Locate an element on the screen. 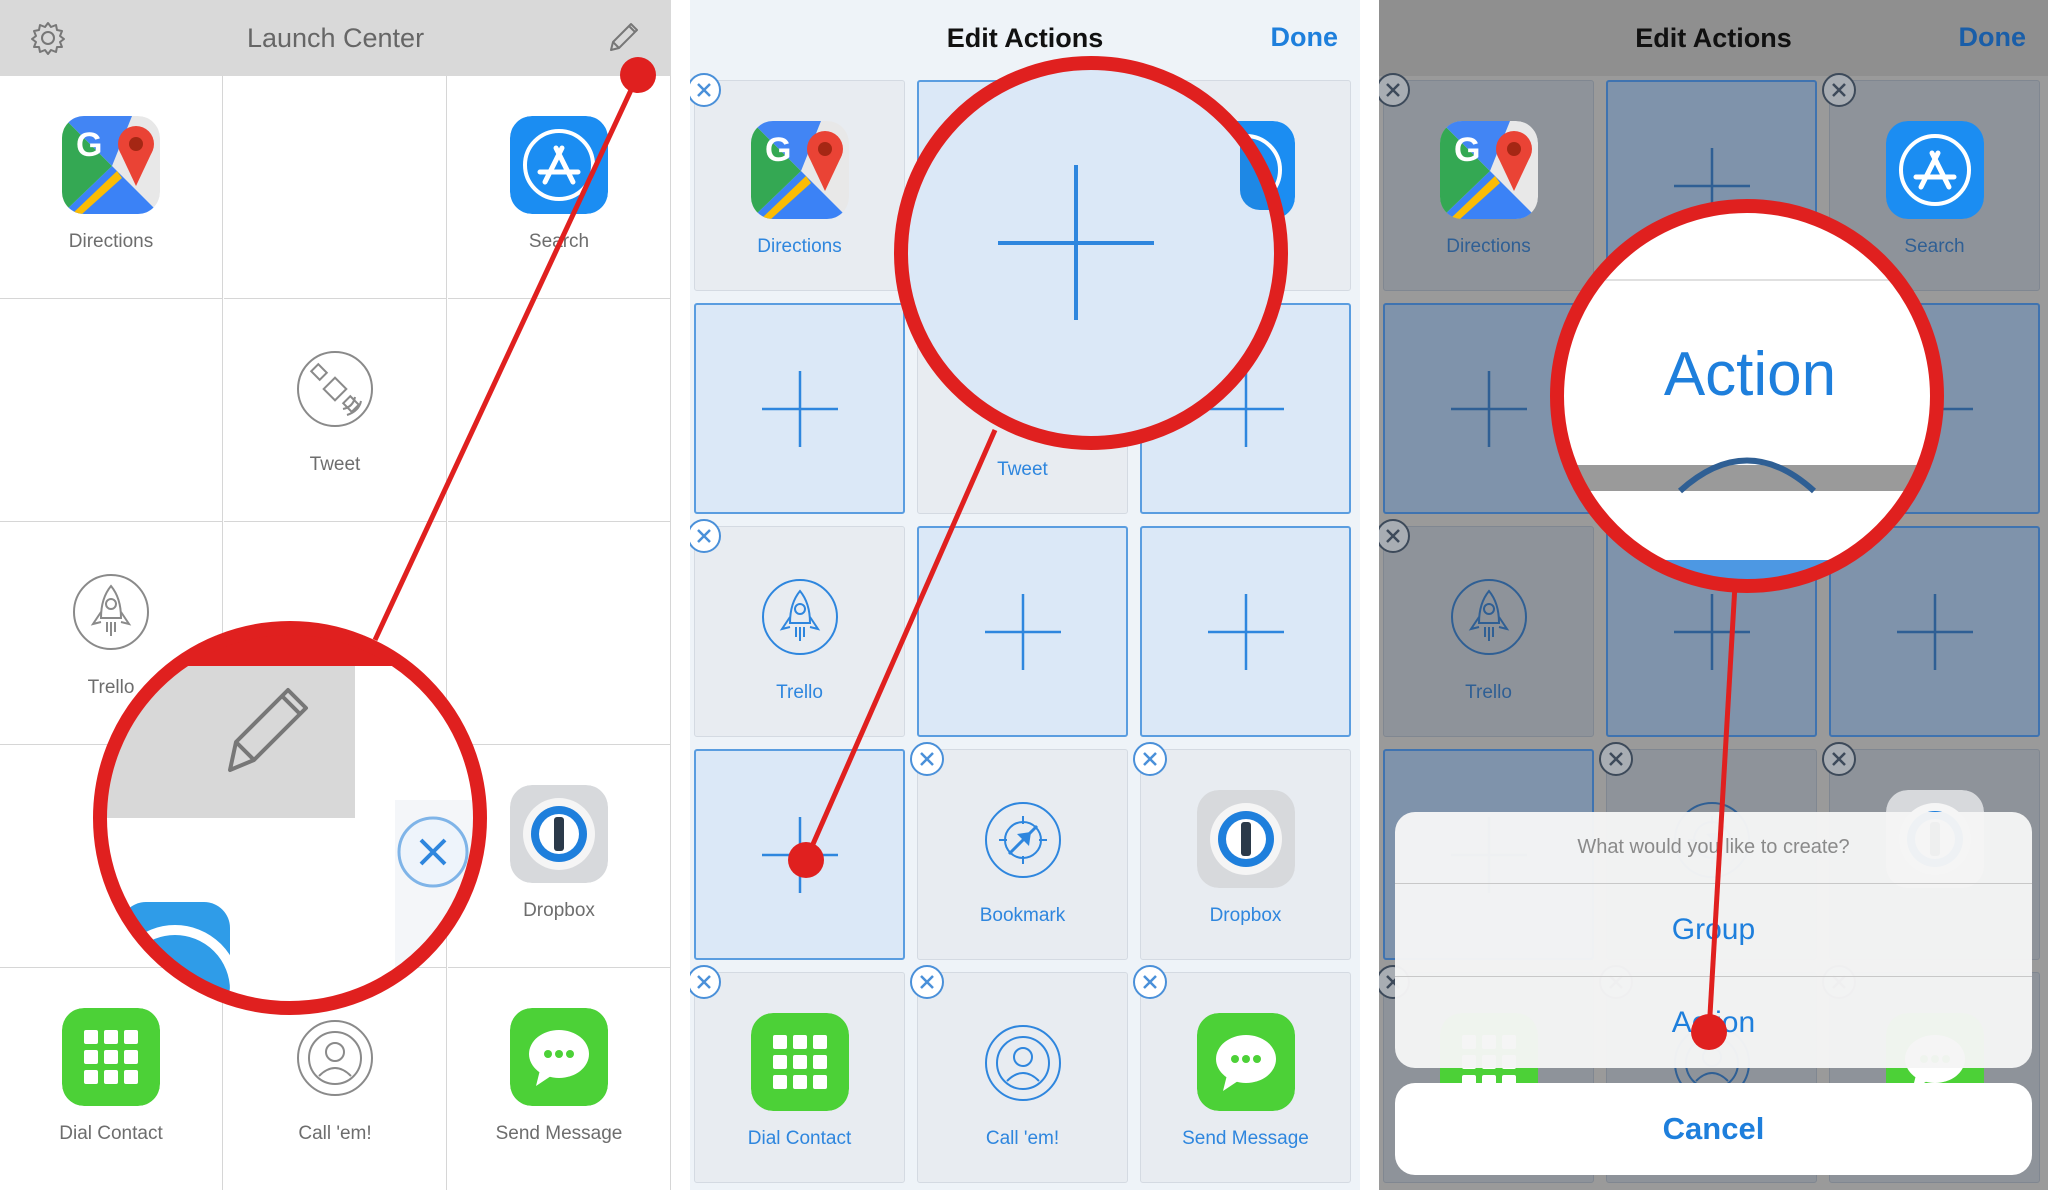 This screenshot has width=2048, height=1190. action-option-button: Action is located at coordinates (1713, 1022).